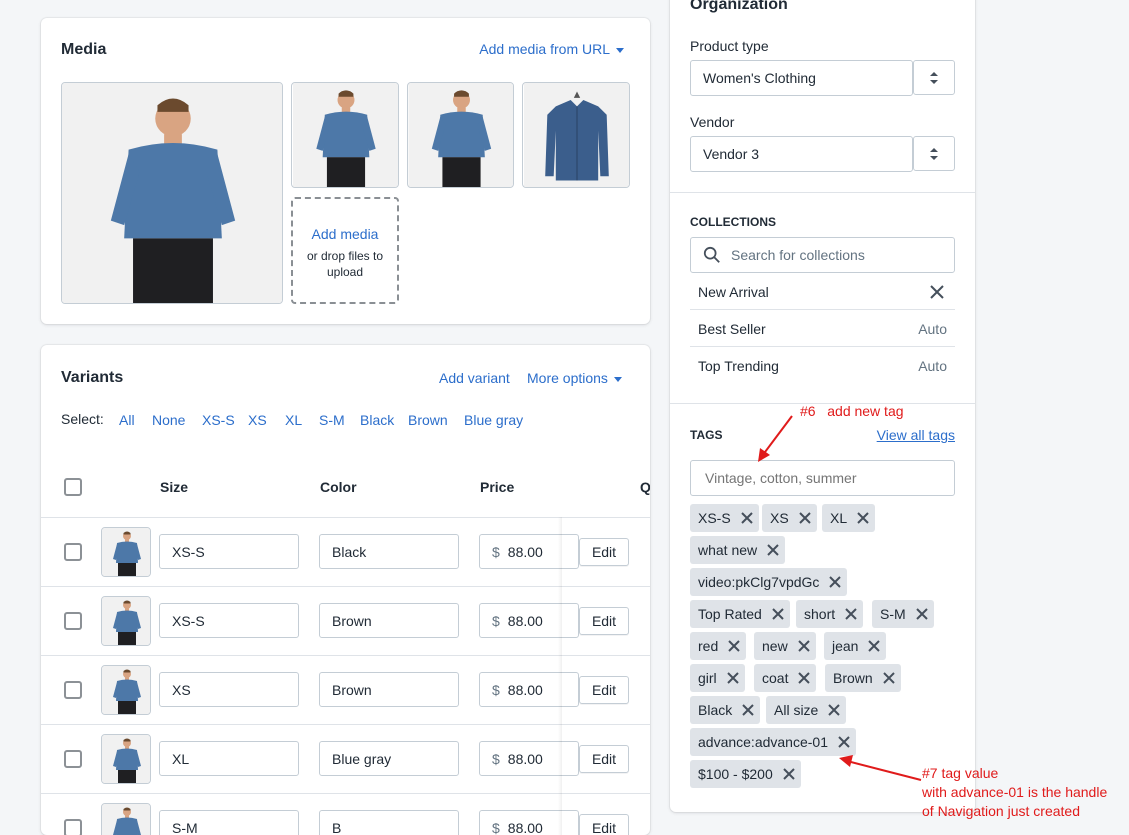 The height and width of the screenshot is (835, 1129). Describe the element at coordinates (801, 78) in the screenshot. I see `product-type-input: Women's Clothing` at that location.